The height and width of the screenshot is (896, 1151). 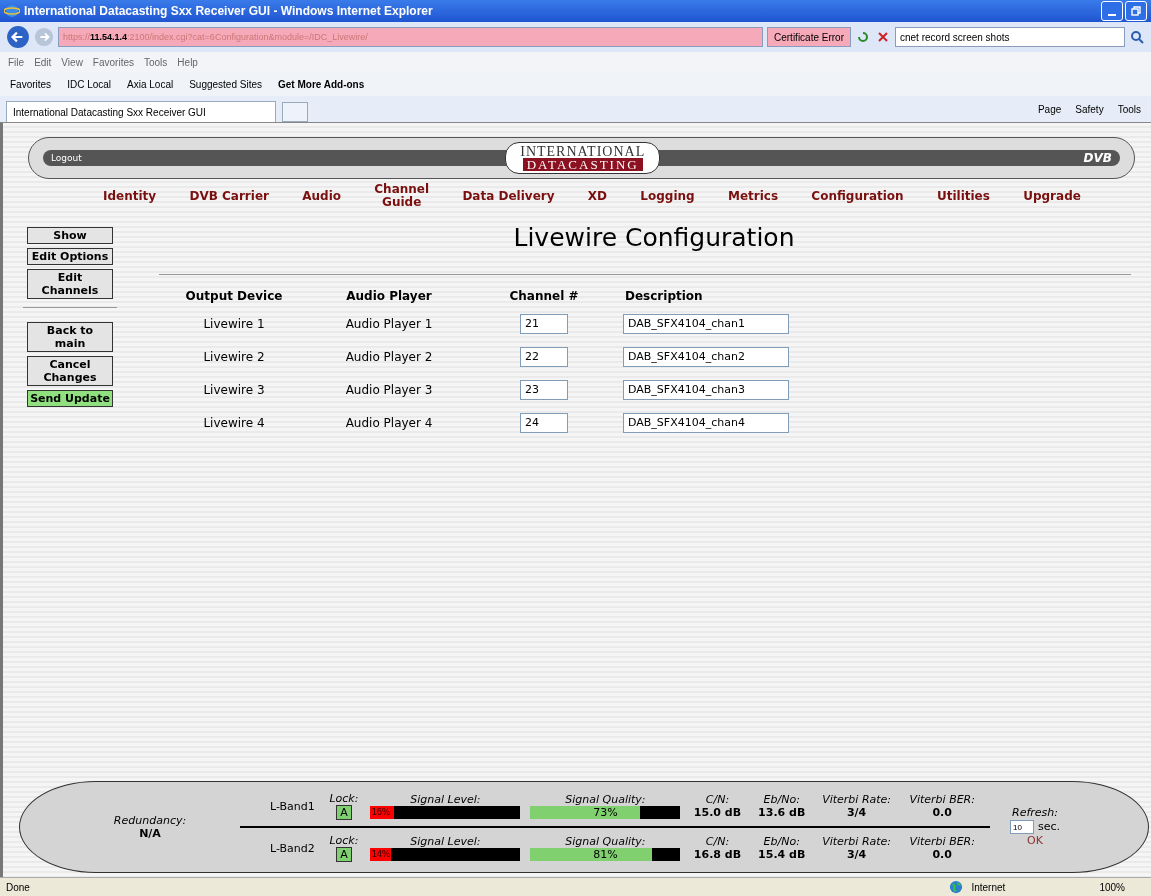 I want to click on column-header: Description, so click(x=664, y=296).